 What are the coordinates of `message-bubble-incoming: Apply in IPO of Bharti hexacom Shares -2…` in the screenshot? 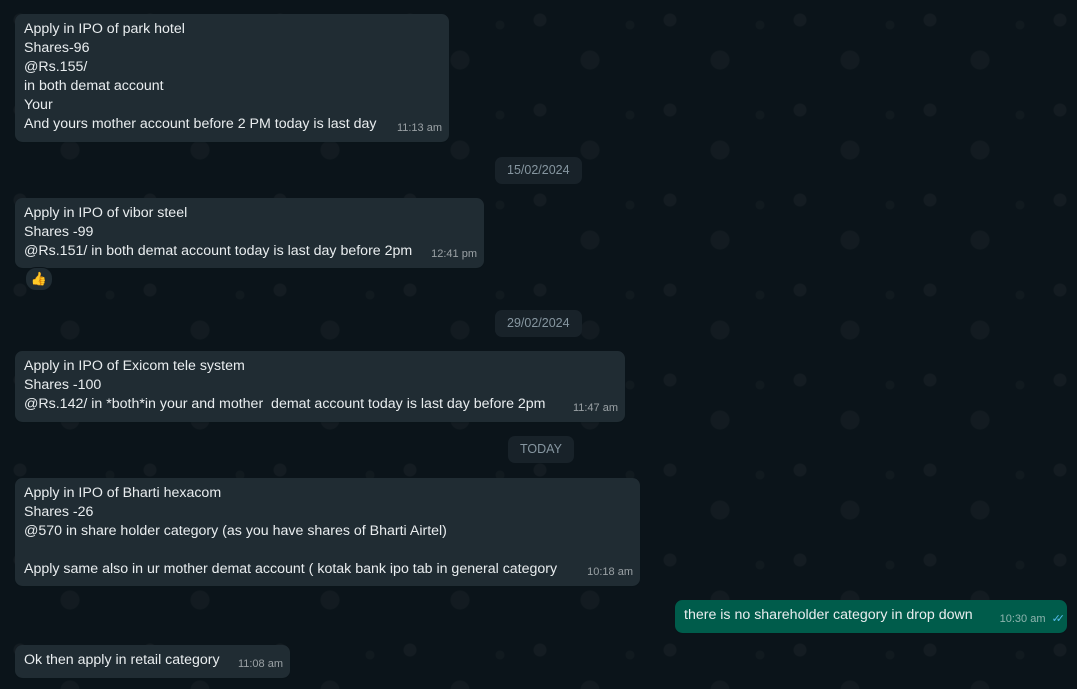 It's located at (327, 532).